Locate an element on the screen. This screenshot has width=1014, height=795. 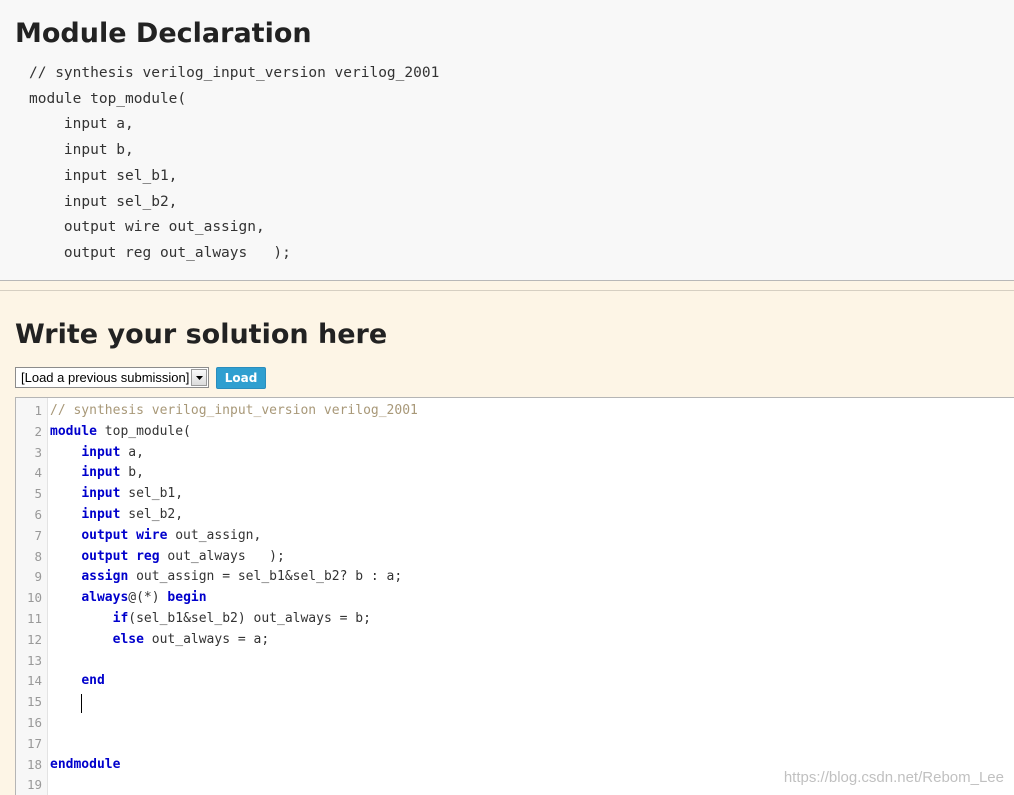
editor-line: 10 always@(*) begin is located at coordinates (515, 598).